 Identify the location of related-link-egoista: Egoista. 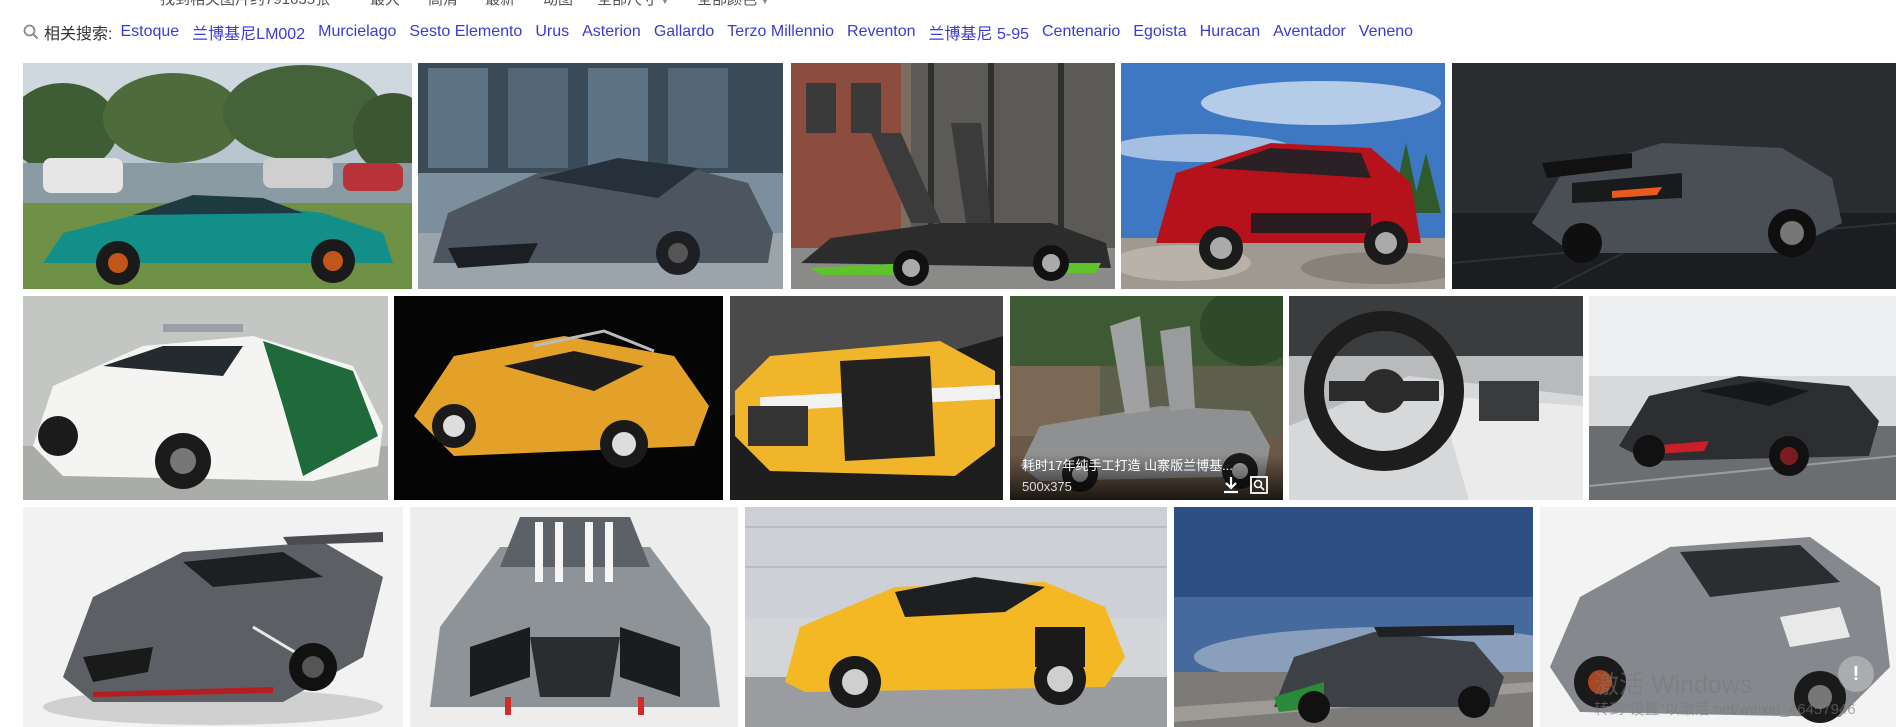
(1159, 32).